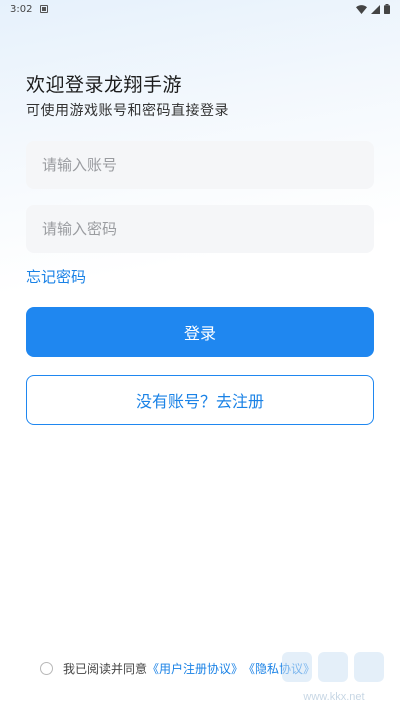 Image resolution: width=400 pixels, height=710 pixels. Describe the element at coordinates (200, 332) in the screenshot. I see `login-button: 登录` at that location.